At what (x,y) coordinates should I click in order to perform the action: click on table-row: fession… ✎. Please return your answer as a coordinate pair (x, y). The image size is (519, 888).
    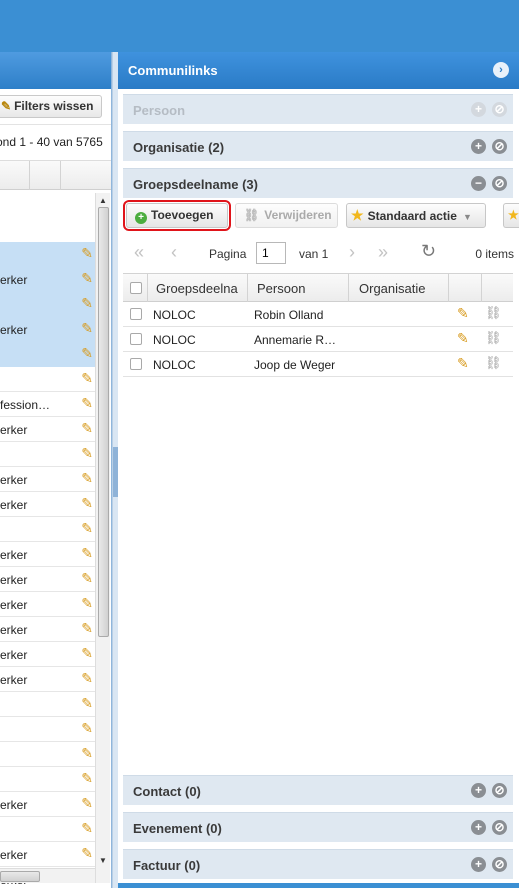
    Looking at the image, I should click on (47, 404).